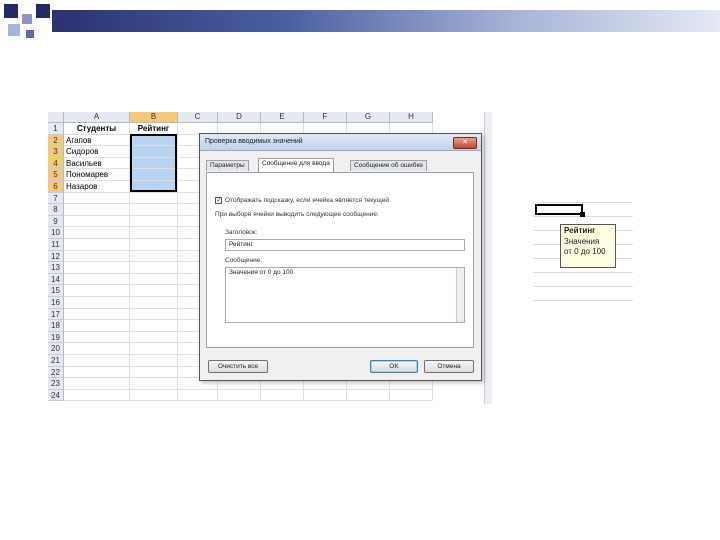  I want to click on column-header: B, so click(154, 117).